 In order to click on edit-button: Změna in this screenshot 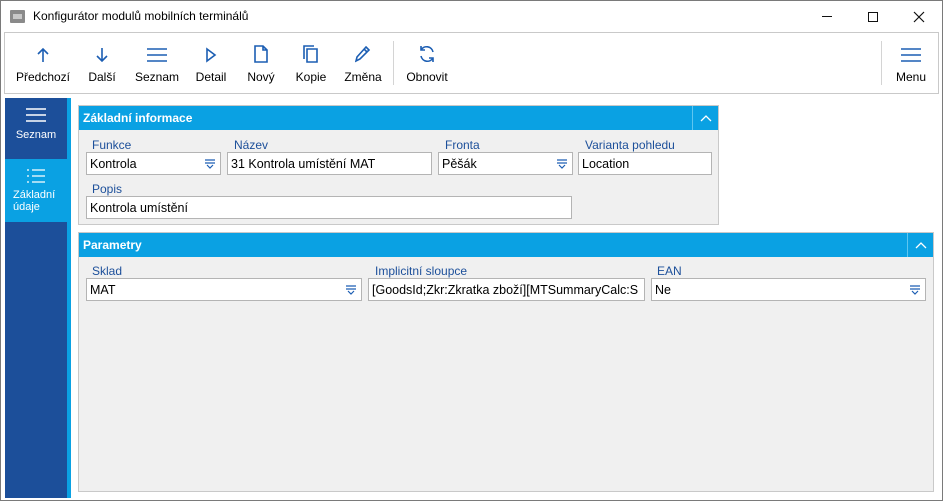, I will do `click(363, 63)`.